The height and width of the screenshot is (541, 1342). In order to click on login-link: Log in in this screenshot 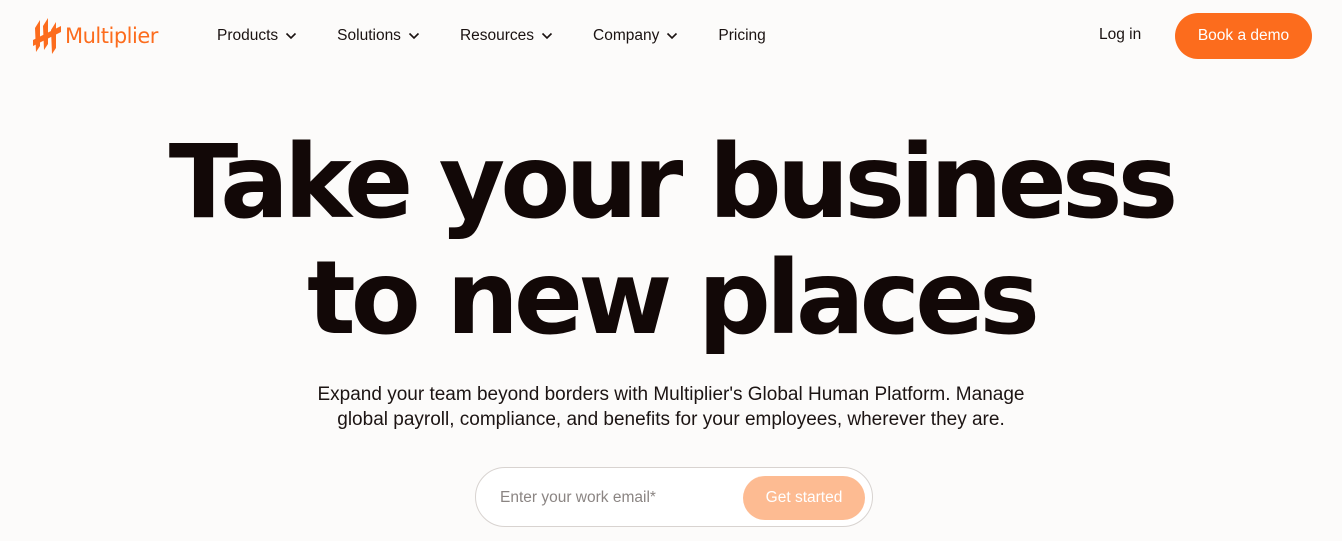, I will do `click(1120, 35)`.